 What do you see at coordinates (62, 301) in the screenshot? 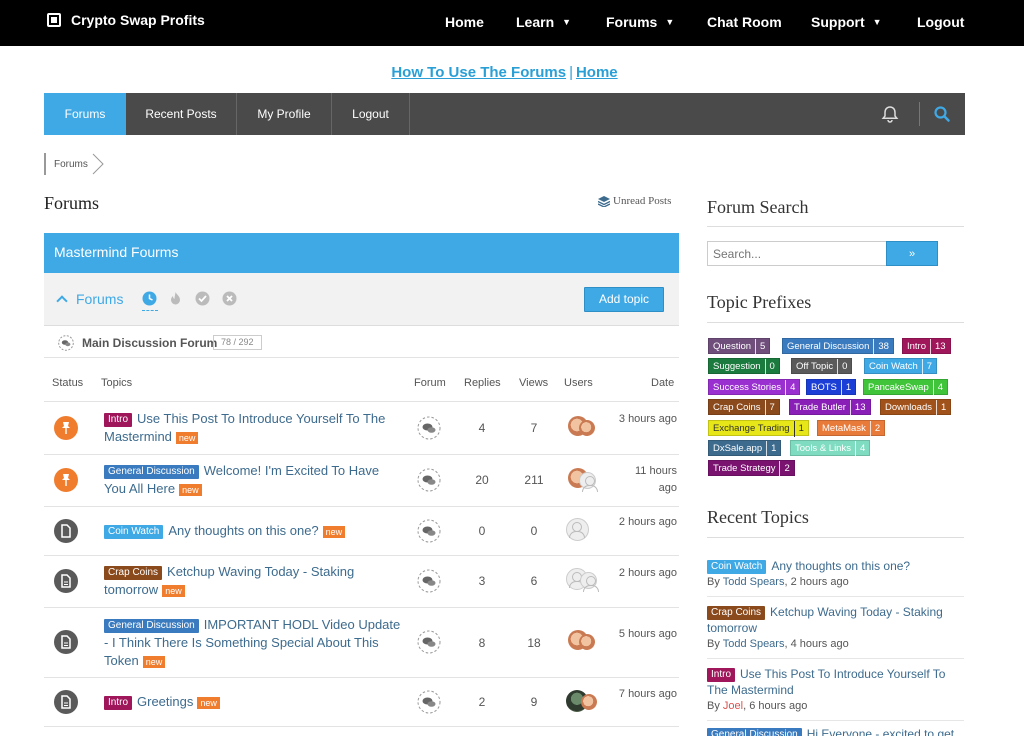
I see `chevron-up-icon` at bounding box center [62, 301].